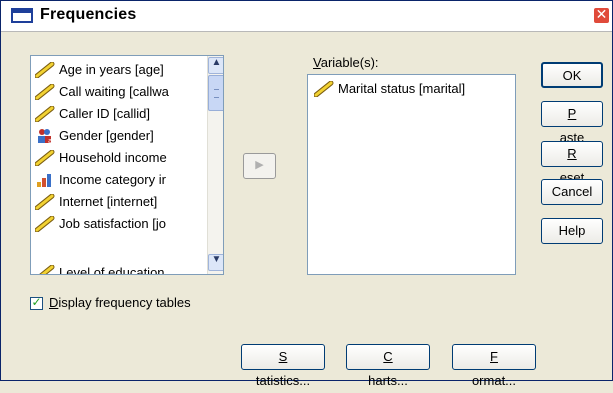 The height and width of the screenshot is (393, 613). I want to click on display-frequency-tables-label: Display frequency tables, so click(120, 302).